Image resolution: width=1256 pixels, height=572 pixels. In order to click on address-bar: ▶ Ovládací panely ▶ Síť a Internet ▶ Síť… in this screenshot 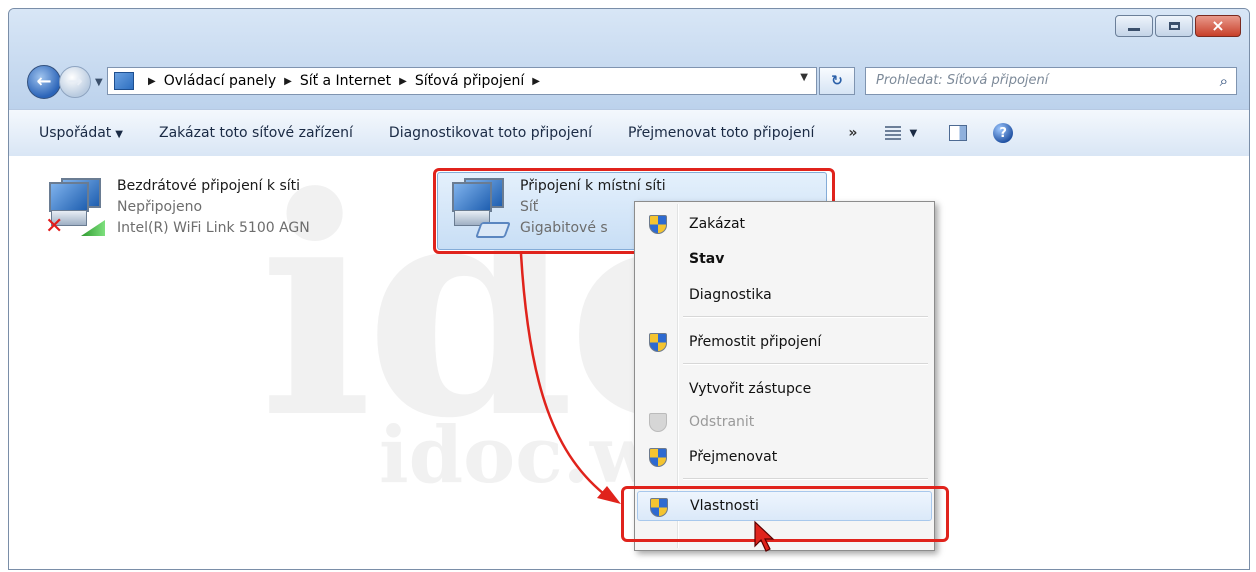, I will do `click(462, 81)`.